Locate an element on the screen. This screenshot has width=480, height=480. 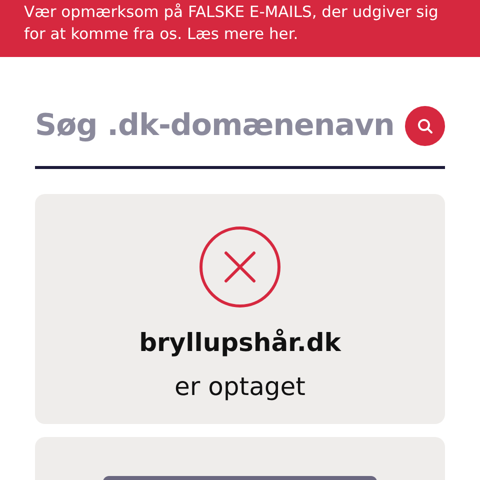
search-icon is located at coordinates (425, 126).